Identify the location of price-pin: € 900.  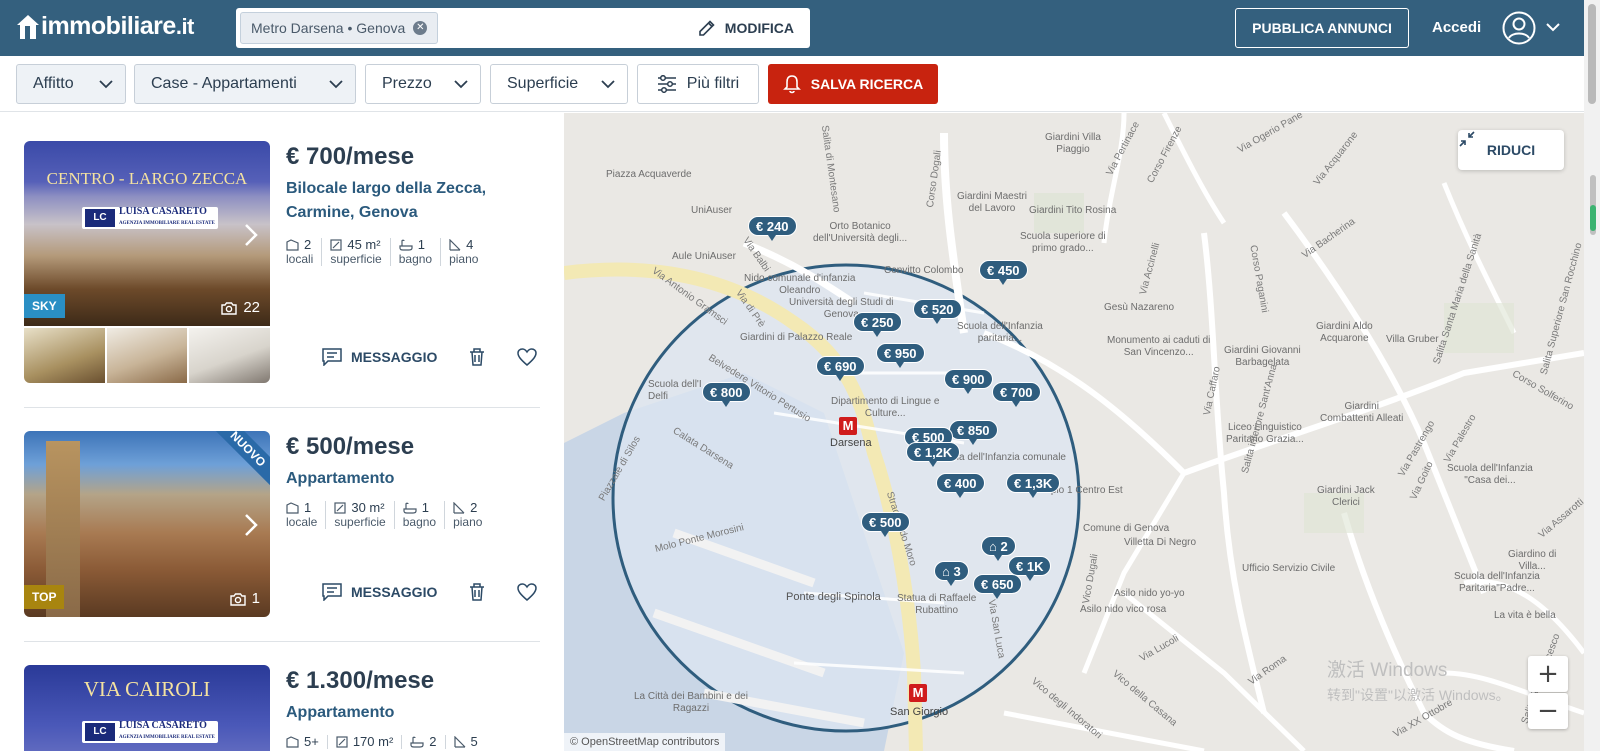
(968, 381).